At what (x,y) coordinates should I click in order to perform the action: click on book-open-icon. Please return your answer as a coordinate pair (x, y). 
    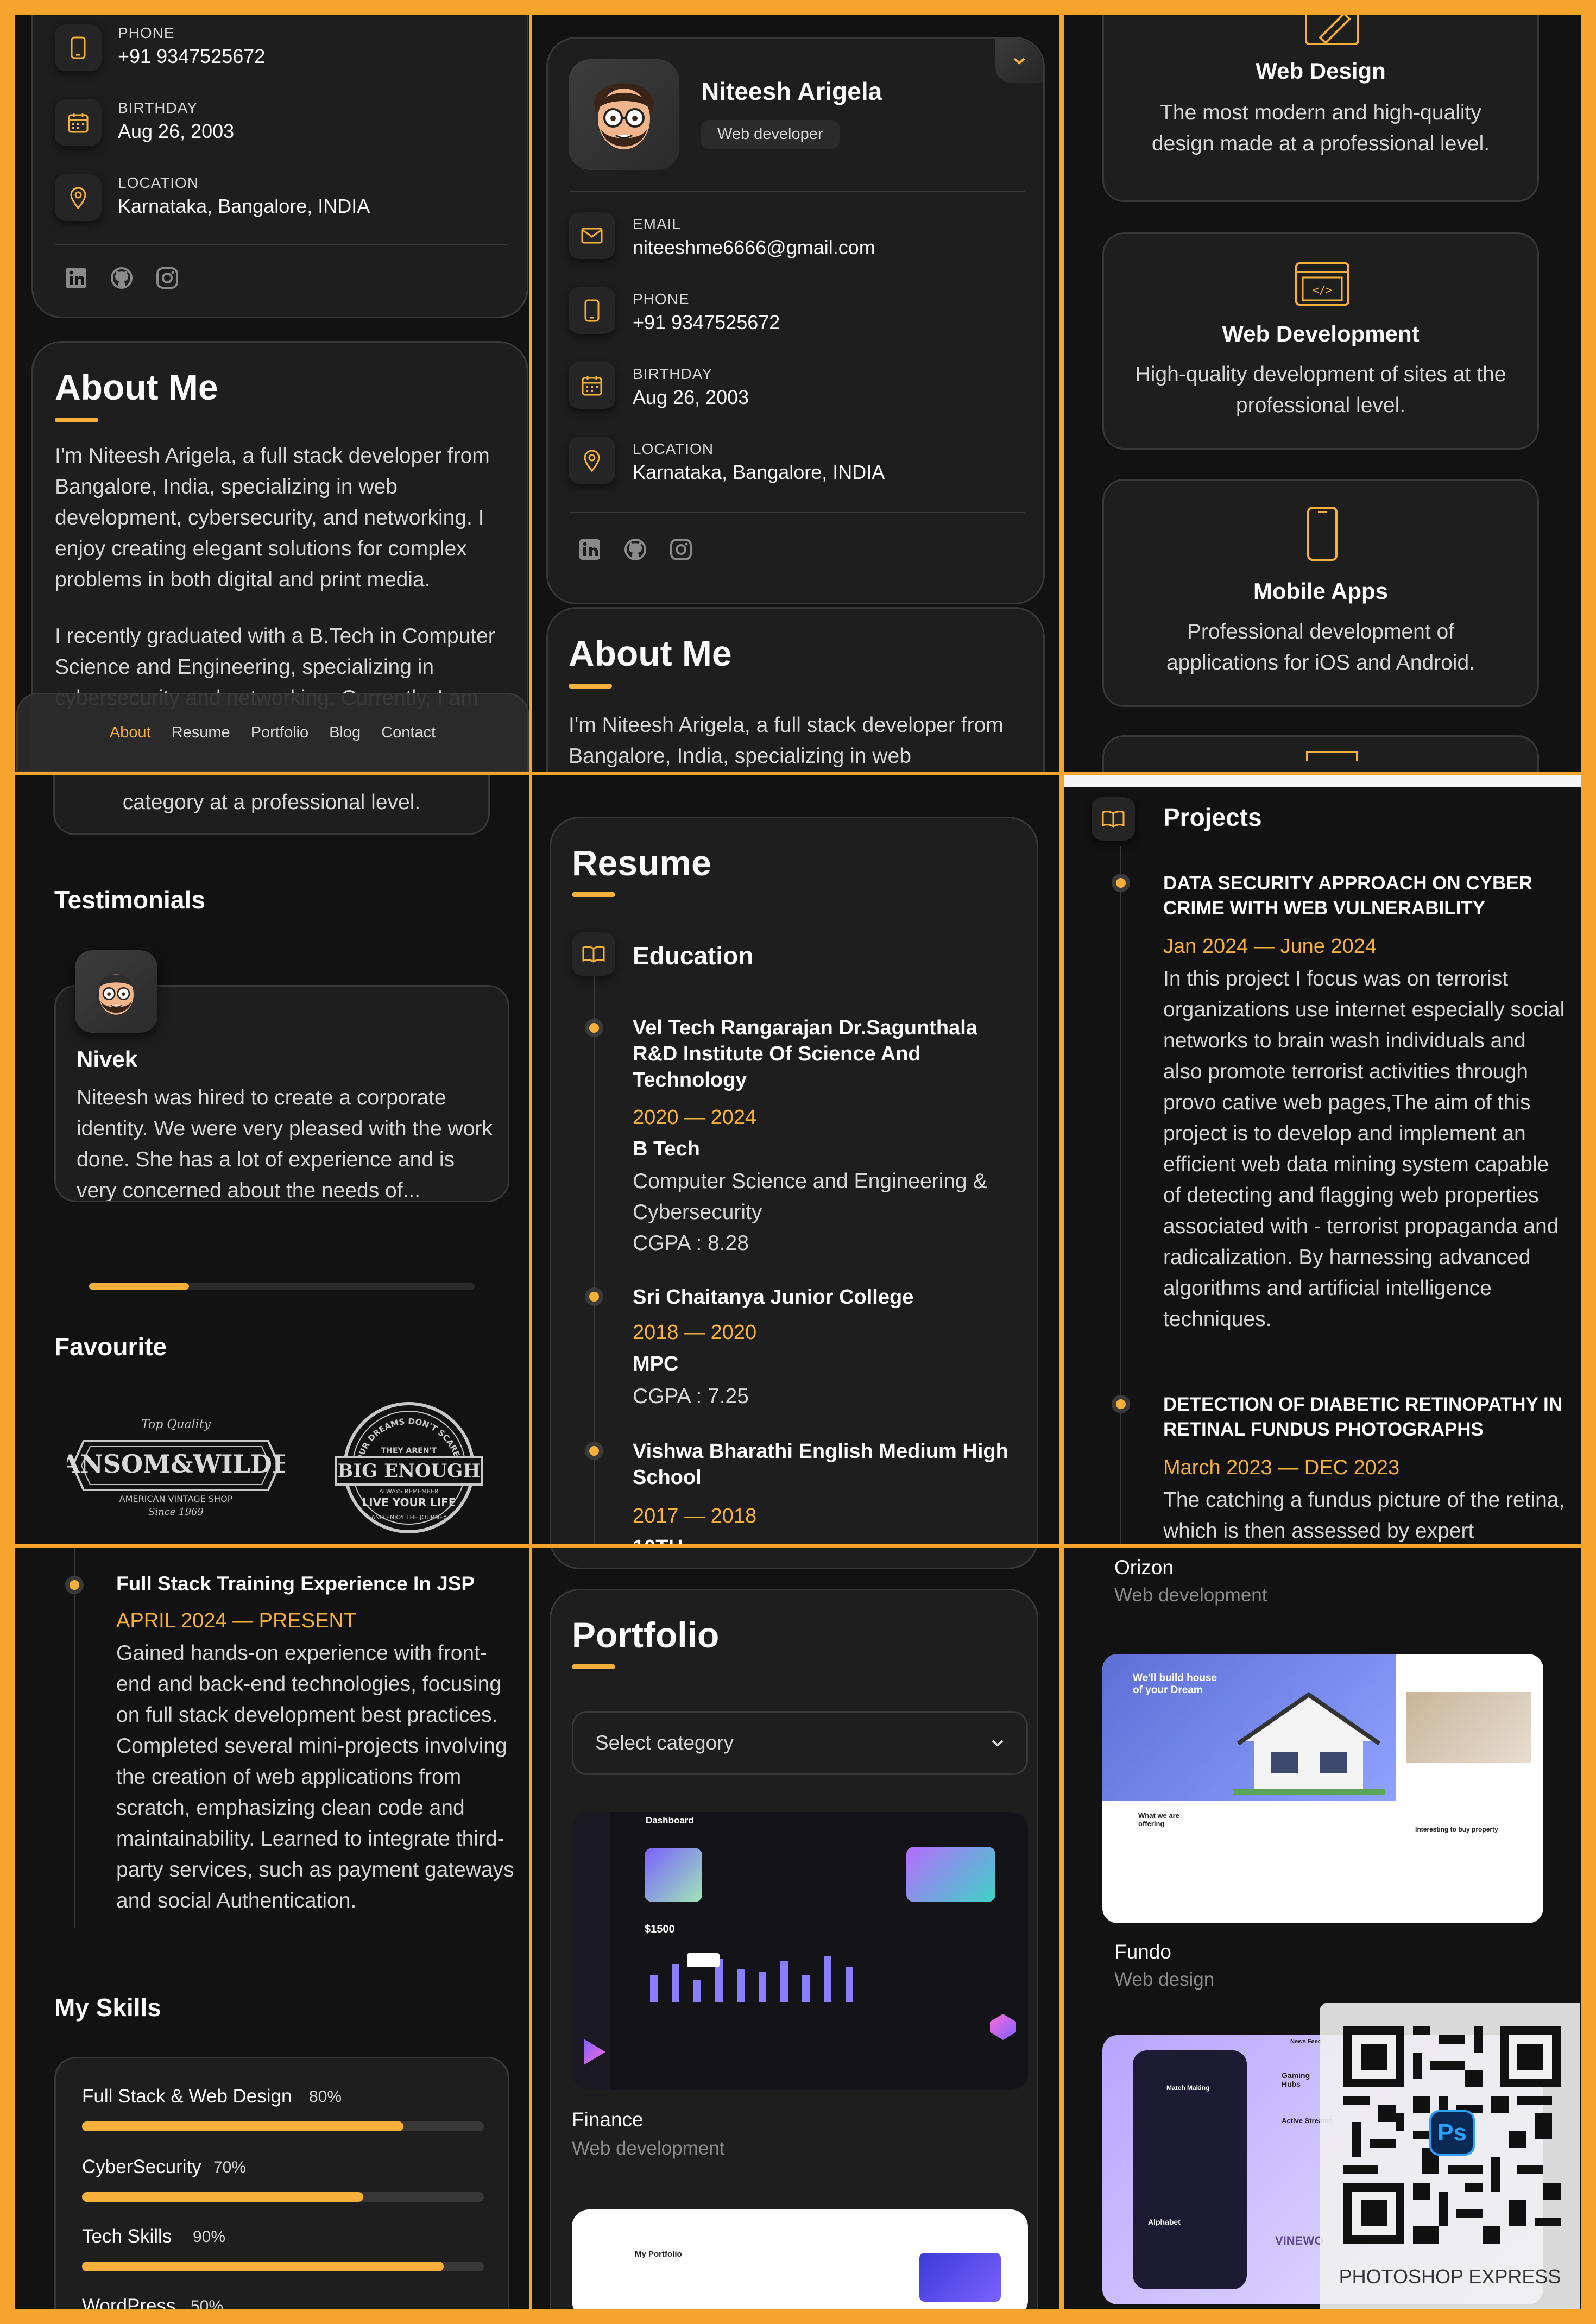
    Looking at the image, I should click on (593, 954).